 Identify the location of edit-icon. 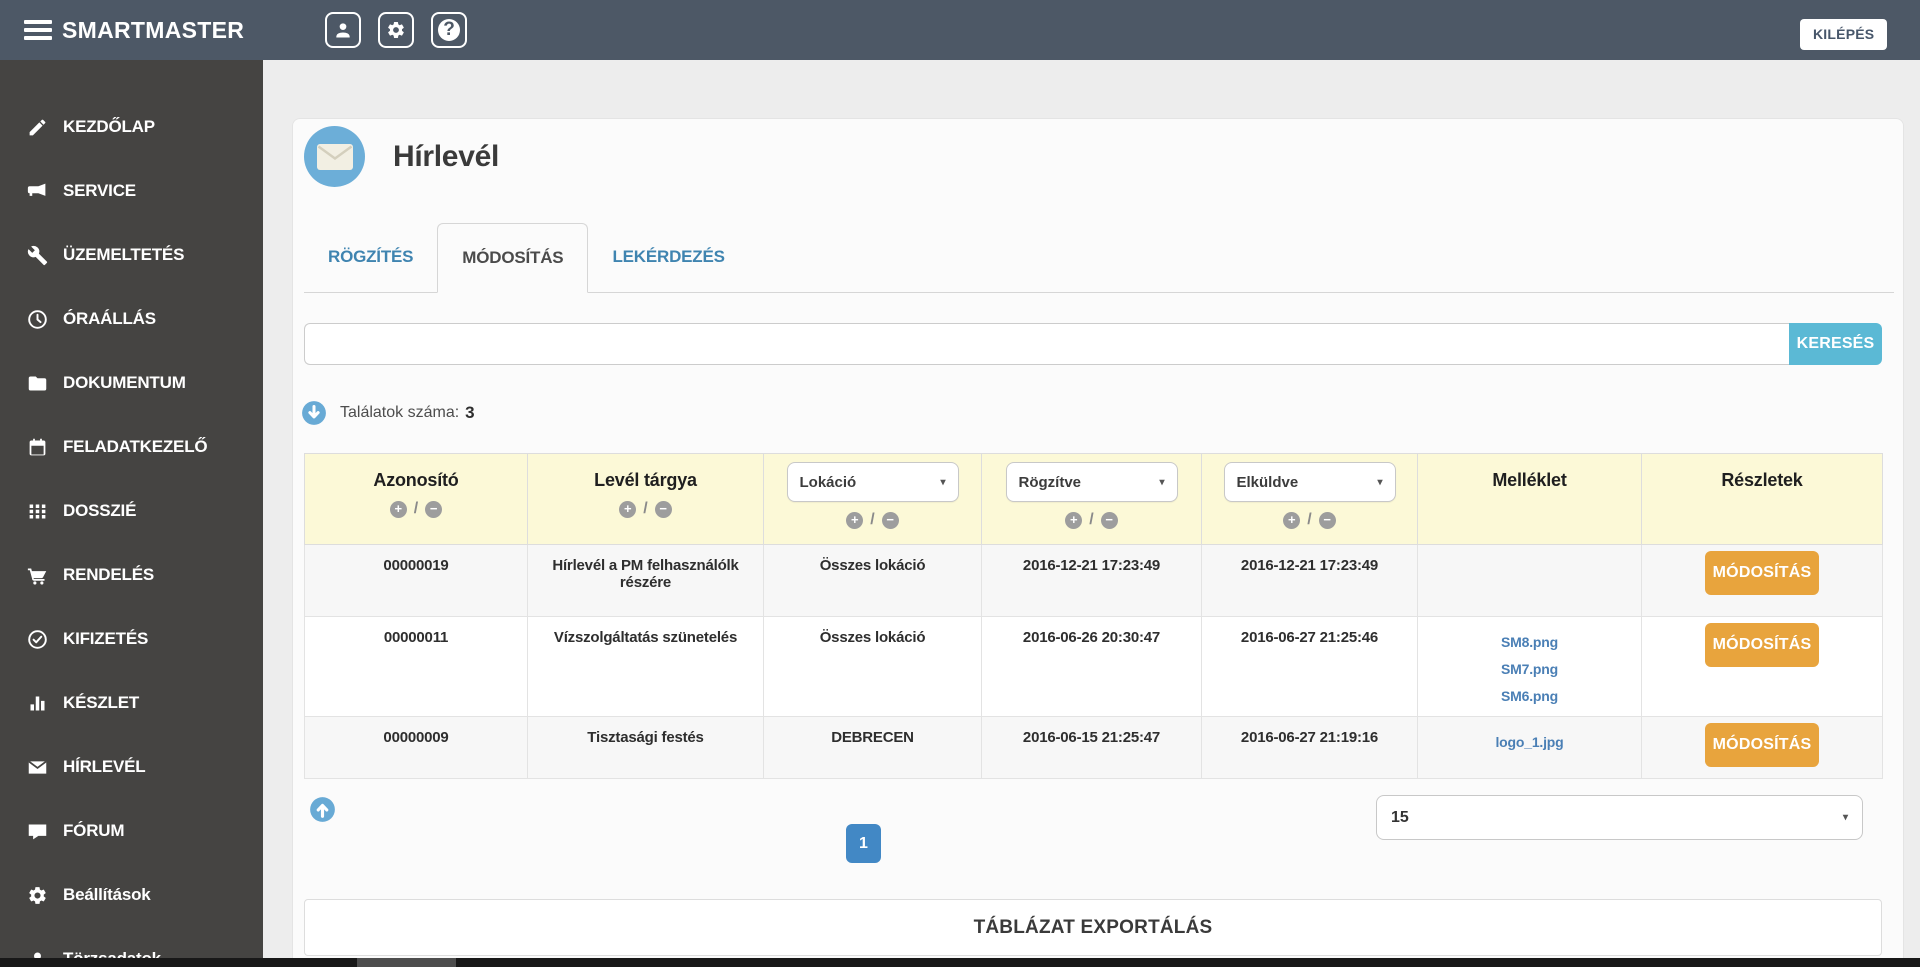
(37, 127).